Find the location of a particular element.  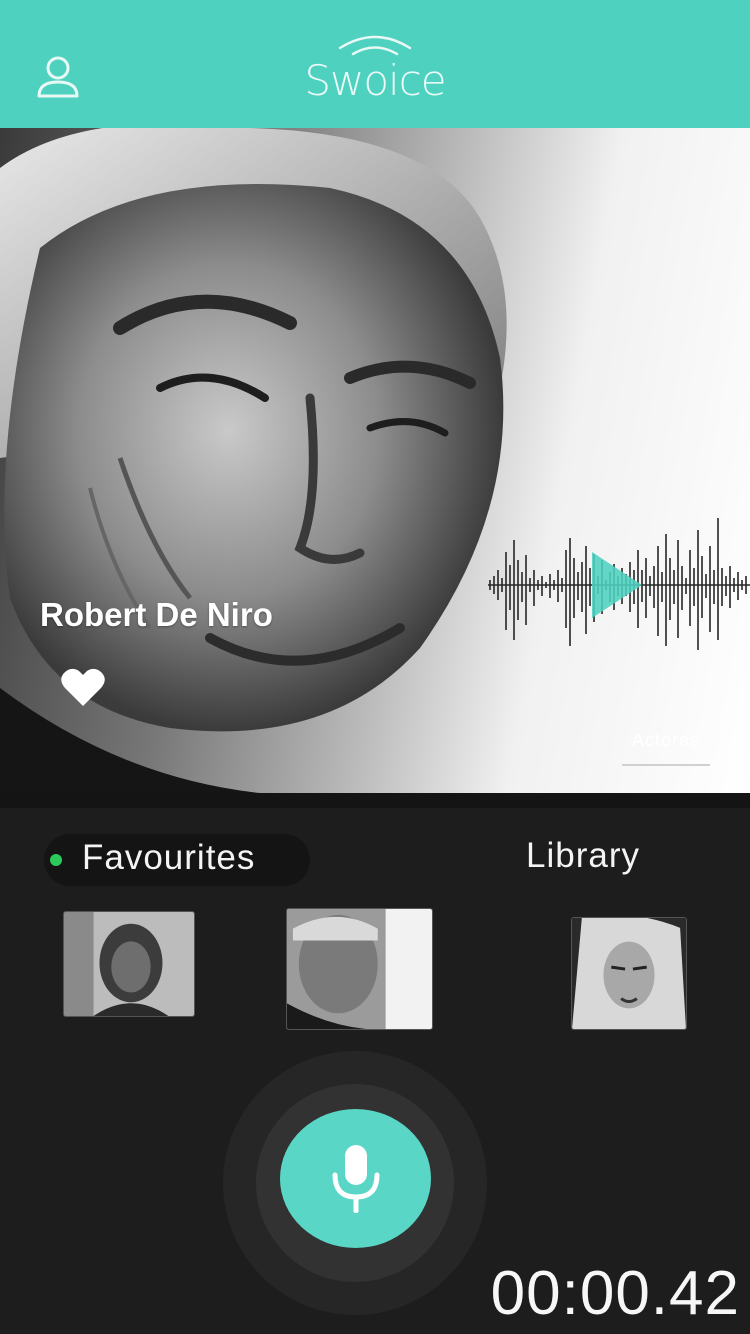

record-button is located at coordinates (355, 1178).